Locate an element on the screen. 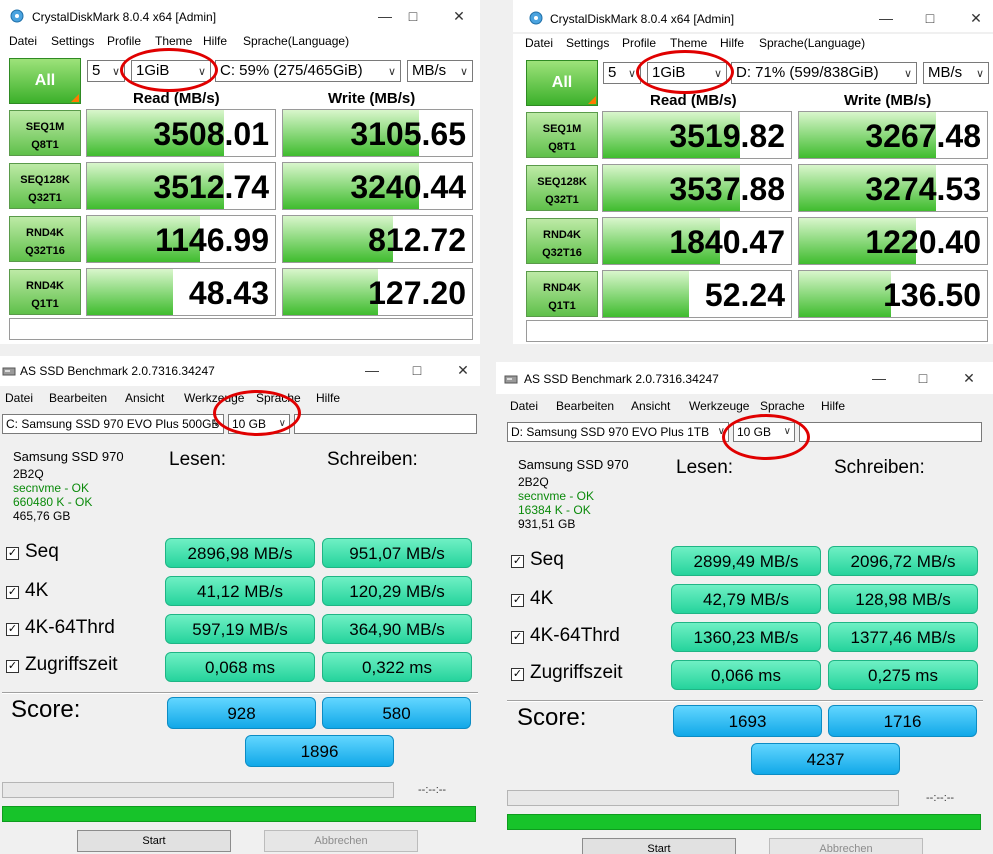 This screenshot has height=854, width=993. write-value: 3267.48 is located at coordinates (923, 136).